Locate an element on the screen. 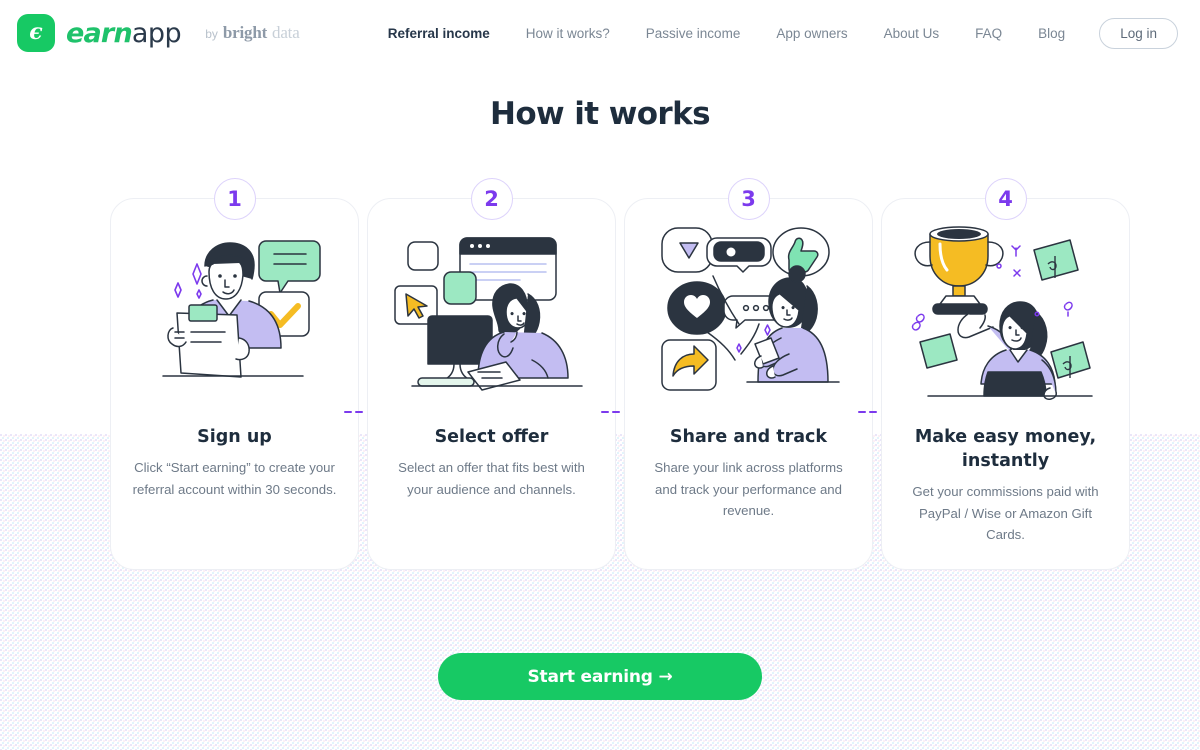 This screenshot has width=1200, height=750. wordmark: earn app is located at coordinates (124, 33).